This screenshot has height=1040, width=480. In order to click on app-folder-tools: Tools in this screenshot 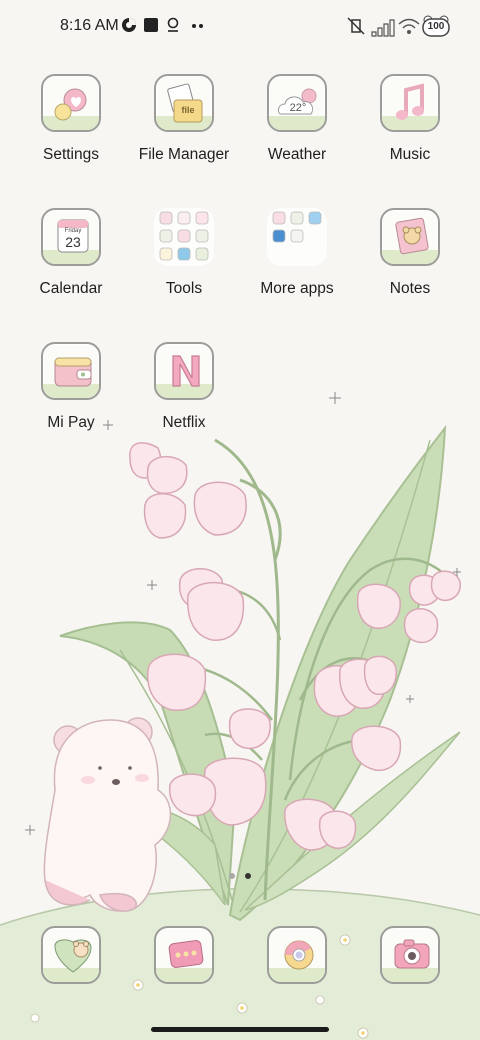, I will do `click(184, 268)`.